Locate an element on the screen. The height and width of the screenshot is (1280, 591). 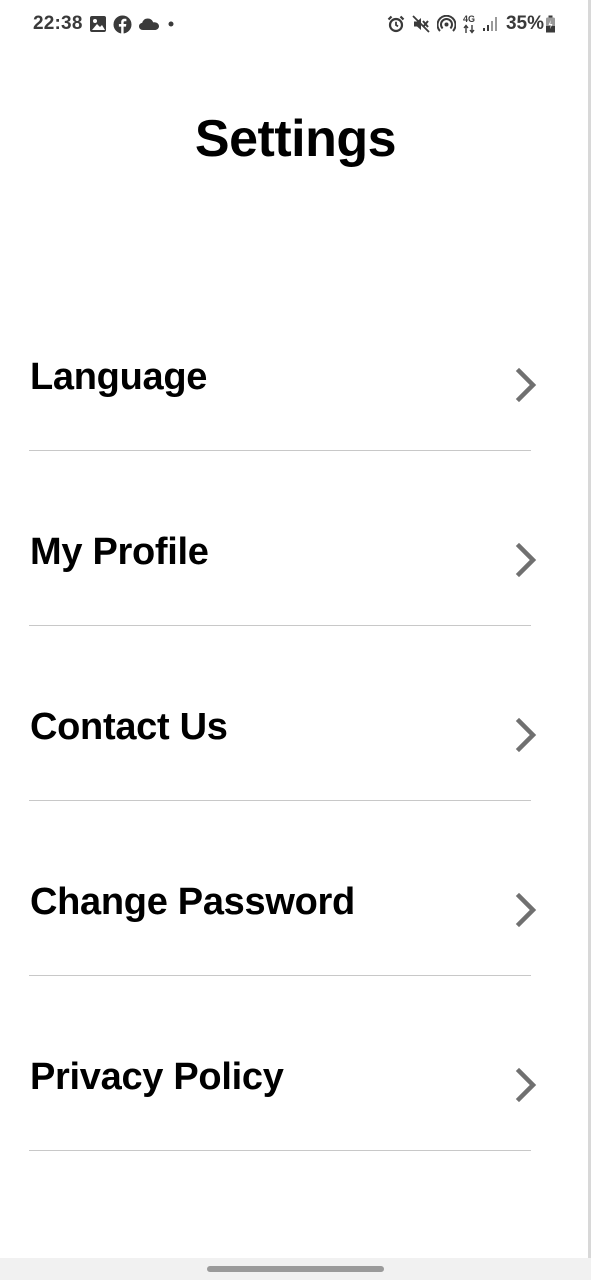
status-left: 22:38 is located at coordinates (104, 24).